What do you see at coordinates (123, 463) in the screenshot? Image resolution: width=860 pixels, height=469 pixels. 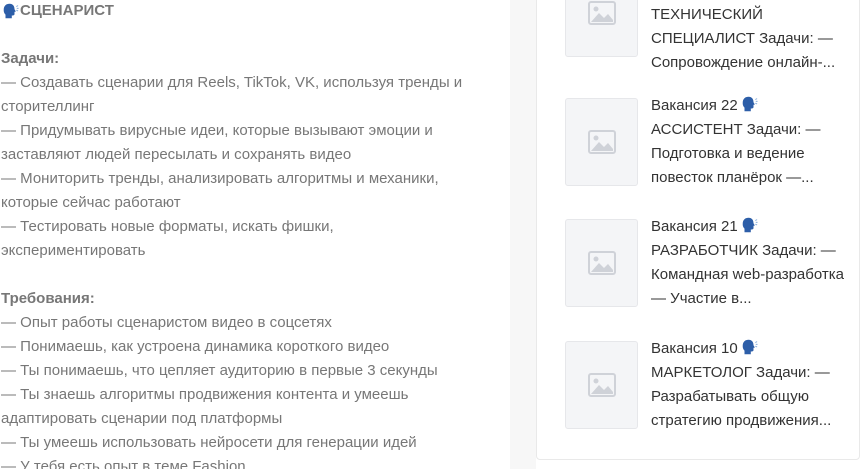 I see `requirement-line: — У тебя есть опыт в теме Fashion` at bounding box center [123, 463].